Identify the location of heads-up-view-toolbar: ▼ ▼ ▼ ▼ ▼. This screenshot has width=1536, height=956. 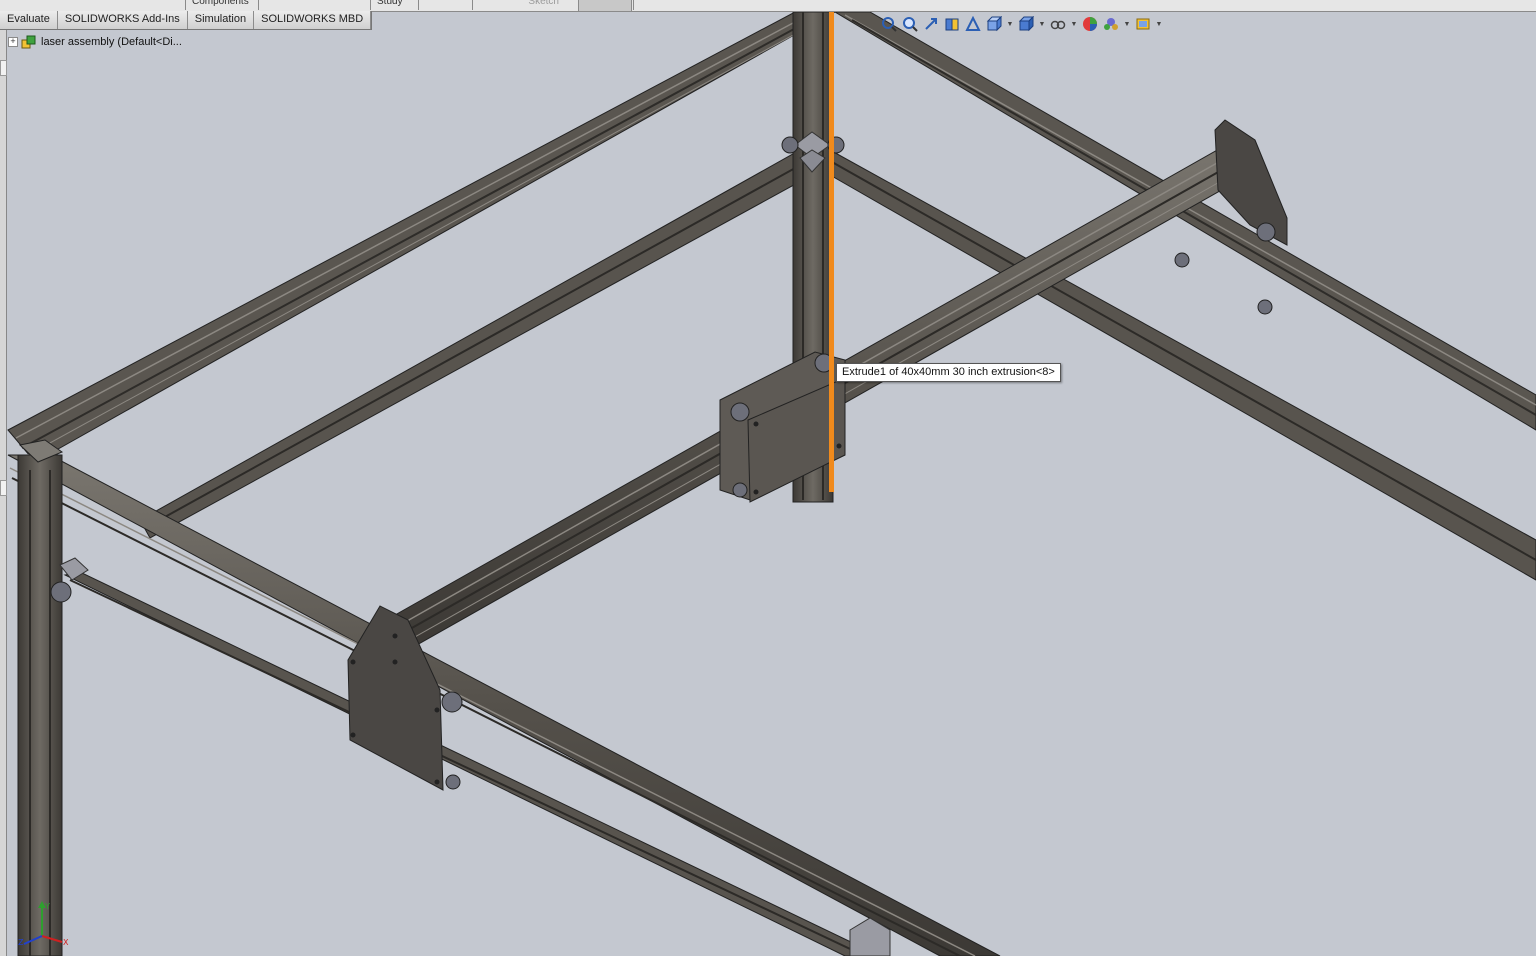
(1021, 24).